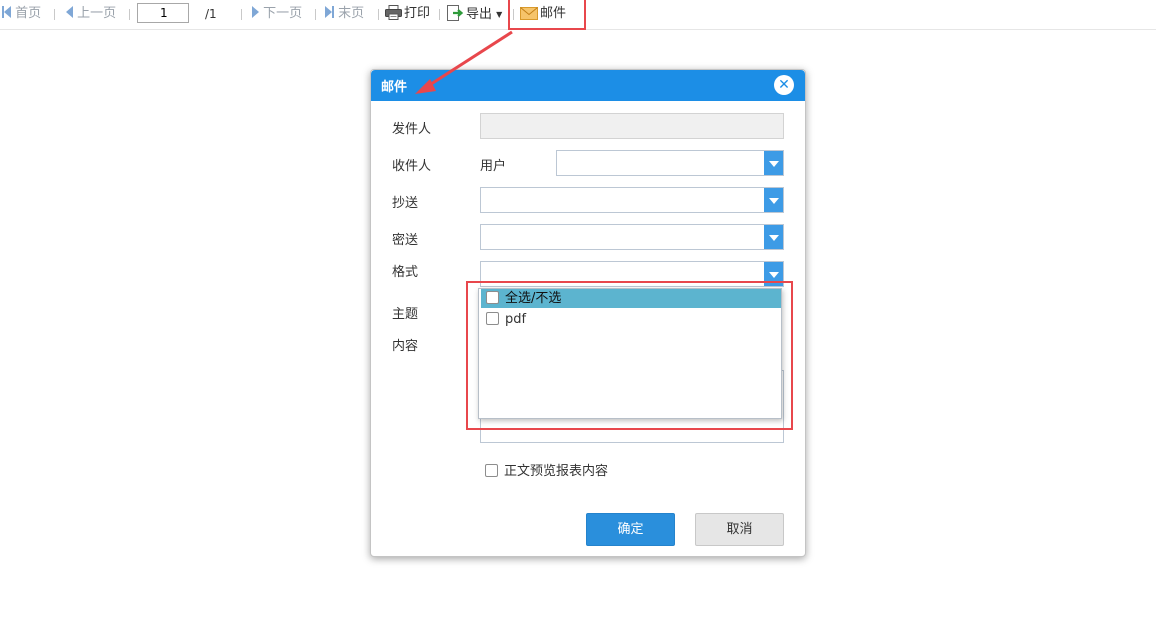 This screenshot has width=1156, height=622. What do you see at coordinates (283, 13) in the screenshot?
I see `next-page-label: 下一页` at bounding box center [283, 13].